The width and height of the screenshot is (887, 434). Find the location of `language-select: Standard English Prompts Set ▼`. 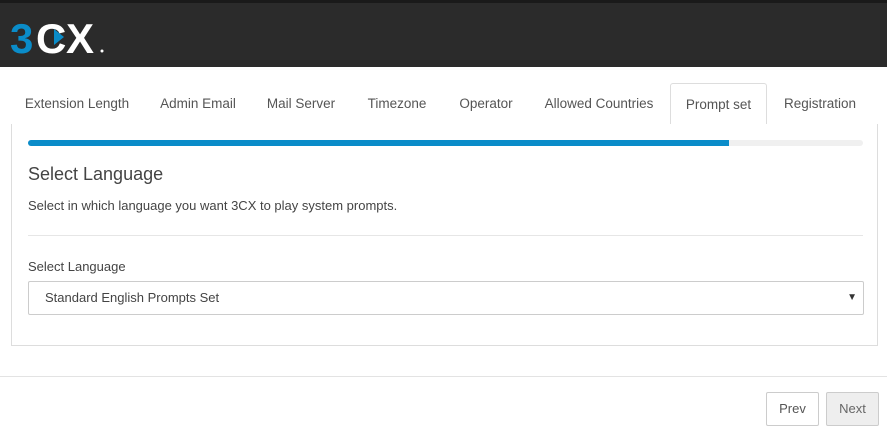

language-select: Standard English Prompts Set ▼ is located at coordinates (446, 298).